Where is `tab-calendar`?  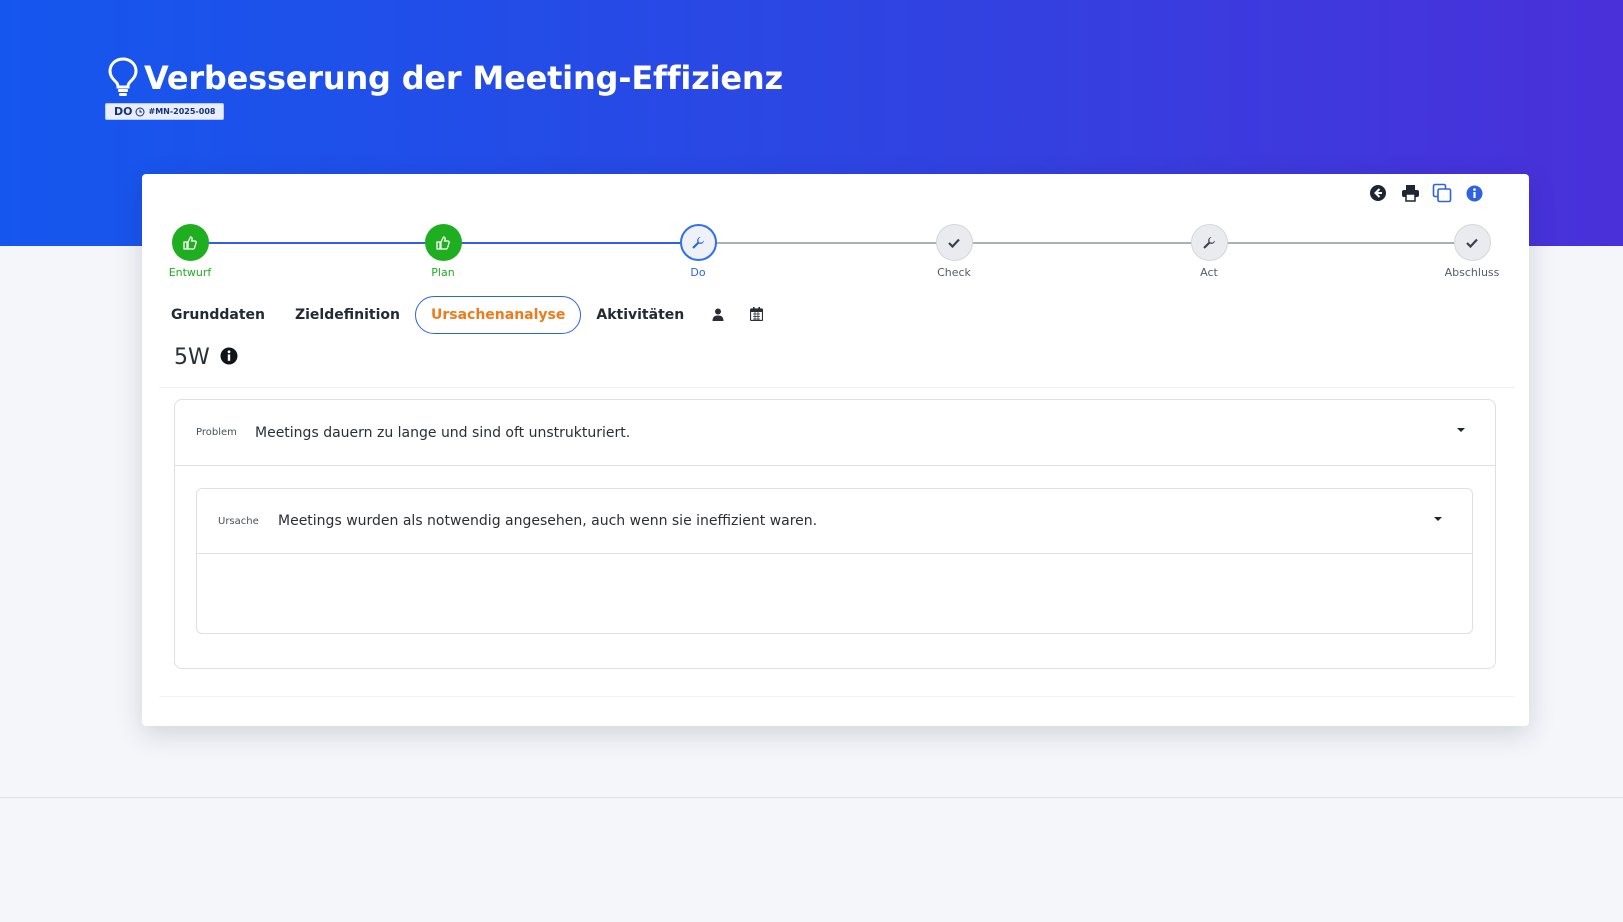
tab-calendar is located at coordinates (756, 315).